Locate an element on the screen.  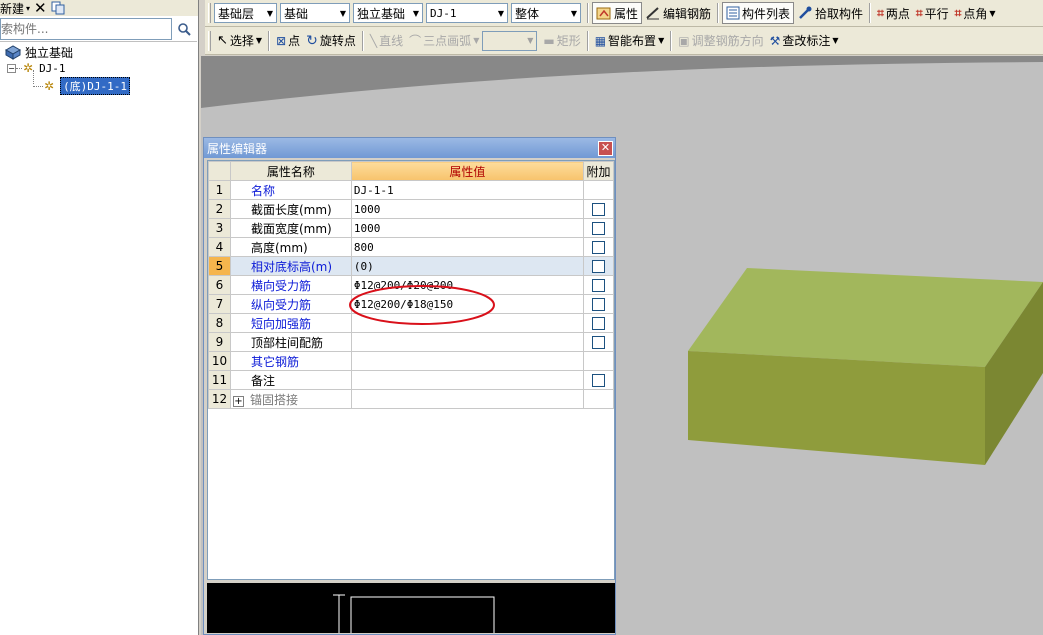
modify-annotation-label: 查改标注 is located at coordinates (806, 41).